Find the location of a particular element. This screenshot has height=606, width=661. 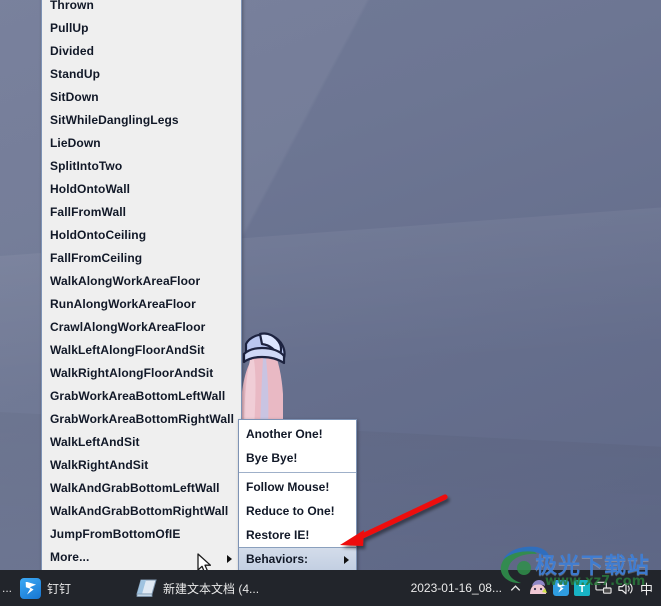

taskbar-item-dingtalk: 钉钉 is located at coordinates (45, 588).